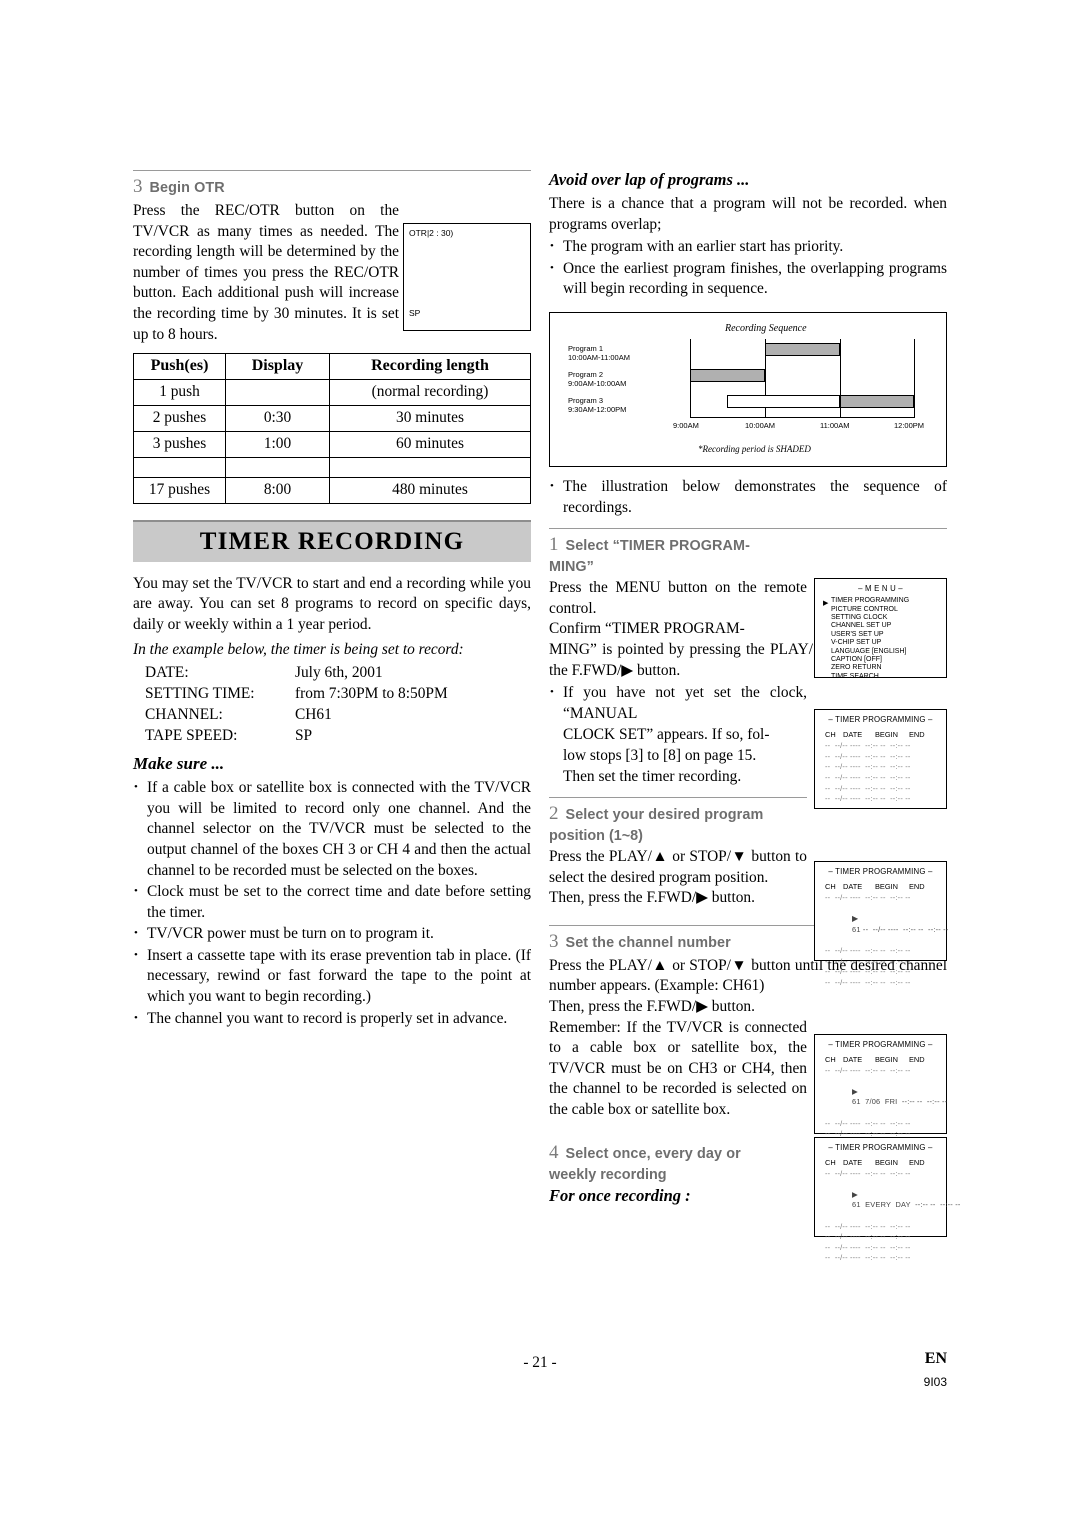 The width and height of the screenshot is (1080, 1528). What do you see at coordinates (277, 392) in the screenshot?
I see `cell-display` at bounding box center [277, 392].